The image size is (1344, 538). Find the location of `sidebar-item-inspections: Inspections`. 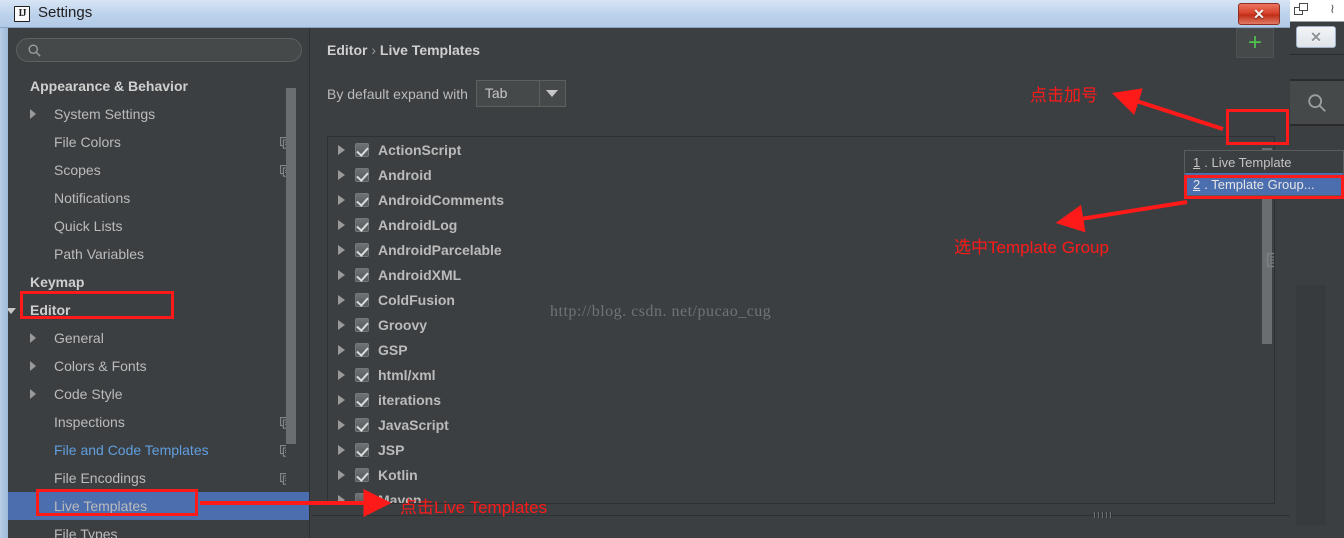

sidebar-item-inspections: Inspections is located at coordinates (159, 422).